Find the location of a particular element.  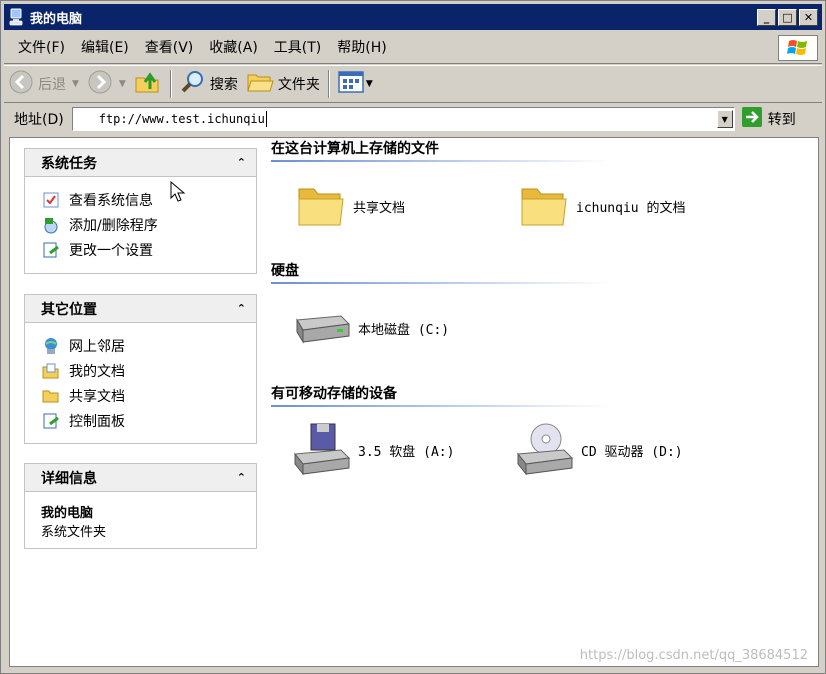

go-arrow-icon is located at coordinates (752, 119).